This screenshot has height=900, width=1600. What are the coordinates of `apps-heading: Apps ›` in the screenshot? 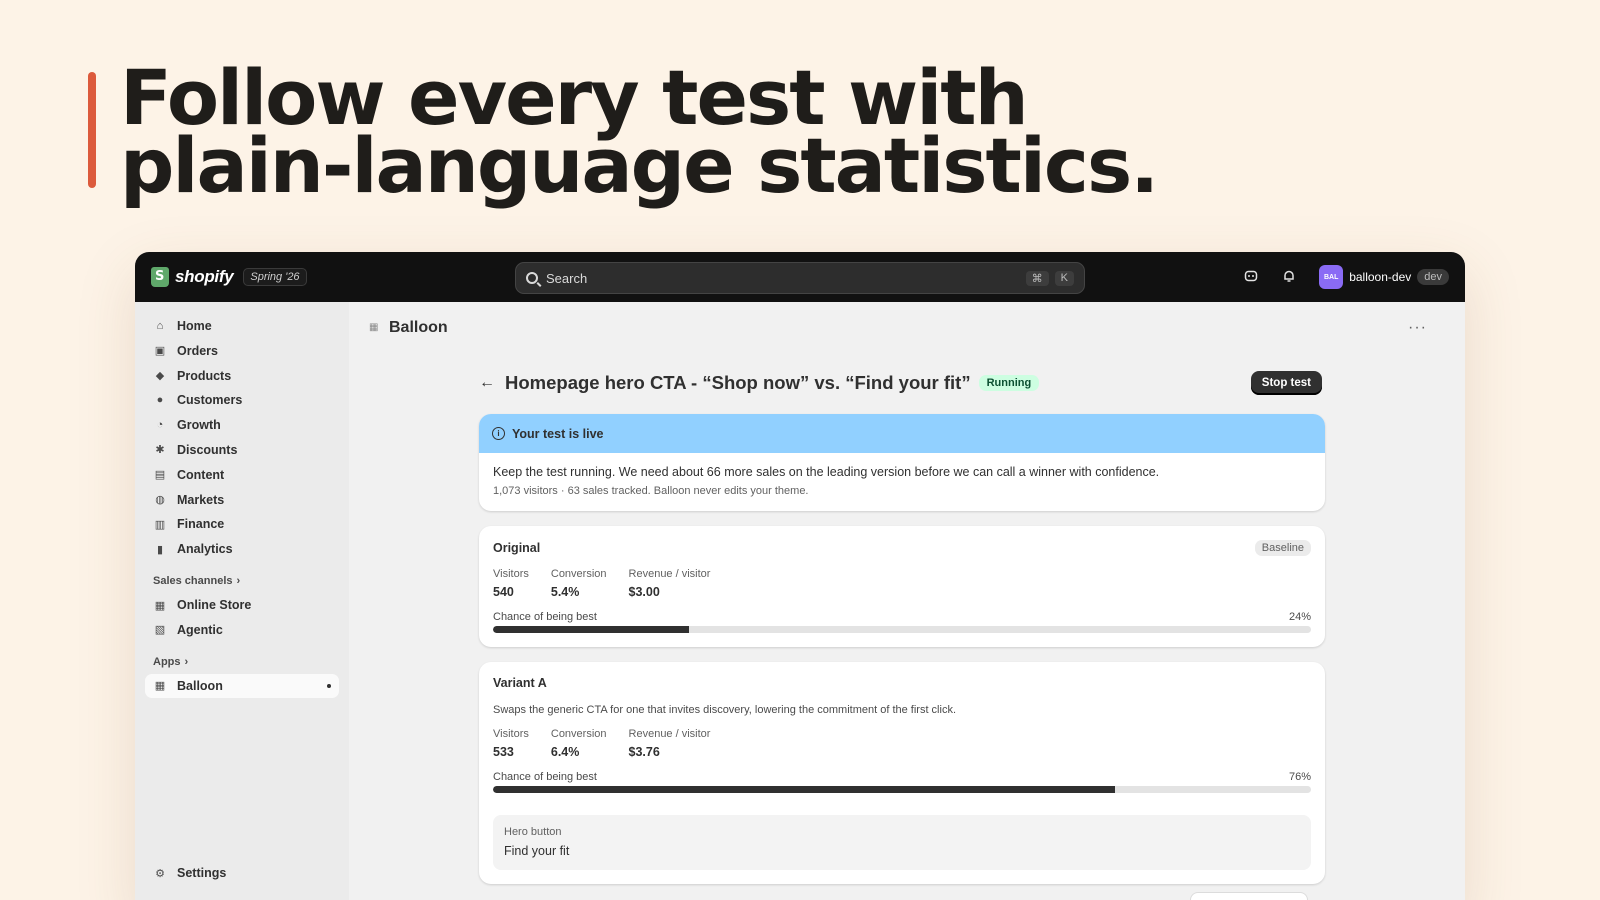 It's located at (242, 662).